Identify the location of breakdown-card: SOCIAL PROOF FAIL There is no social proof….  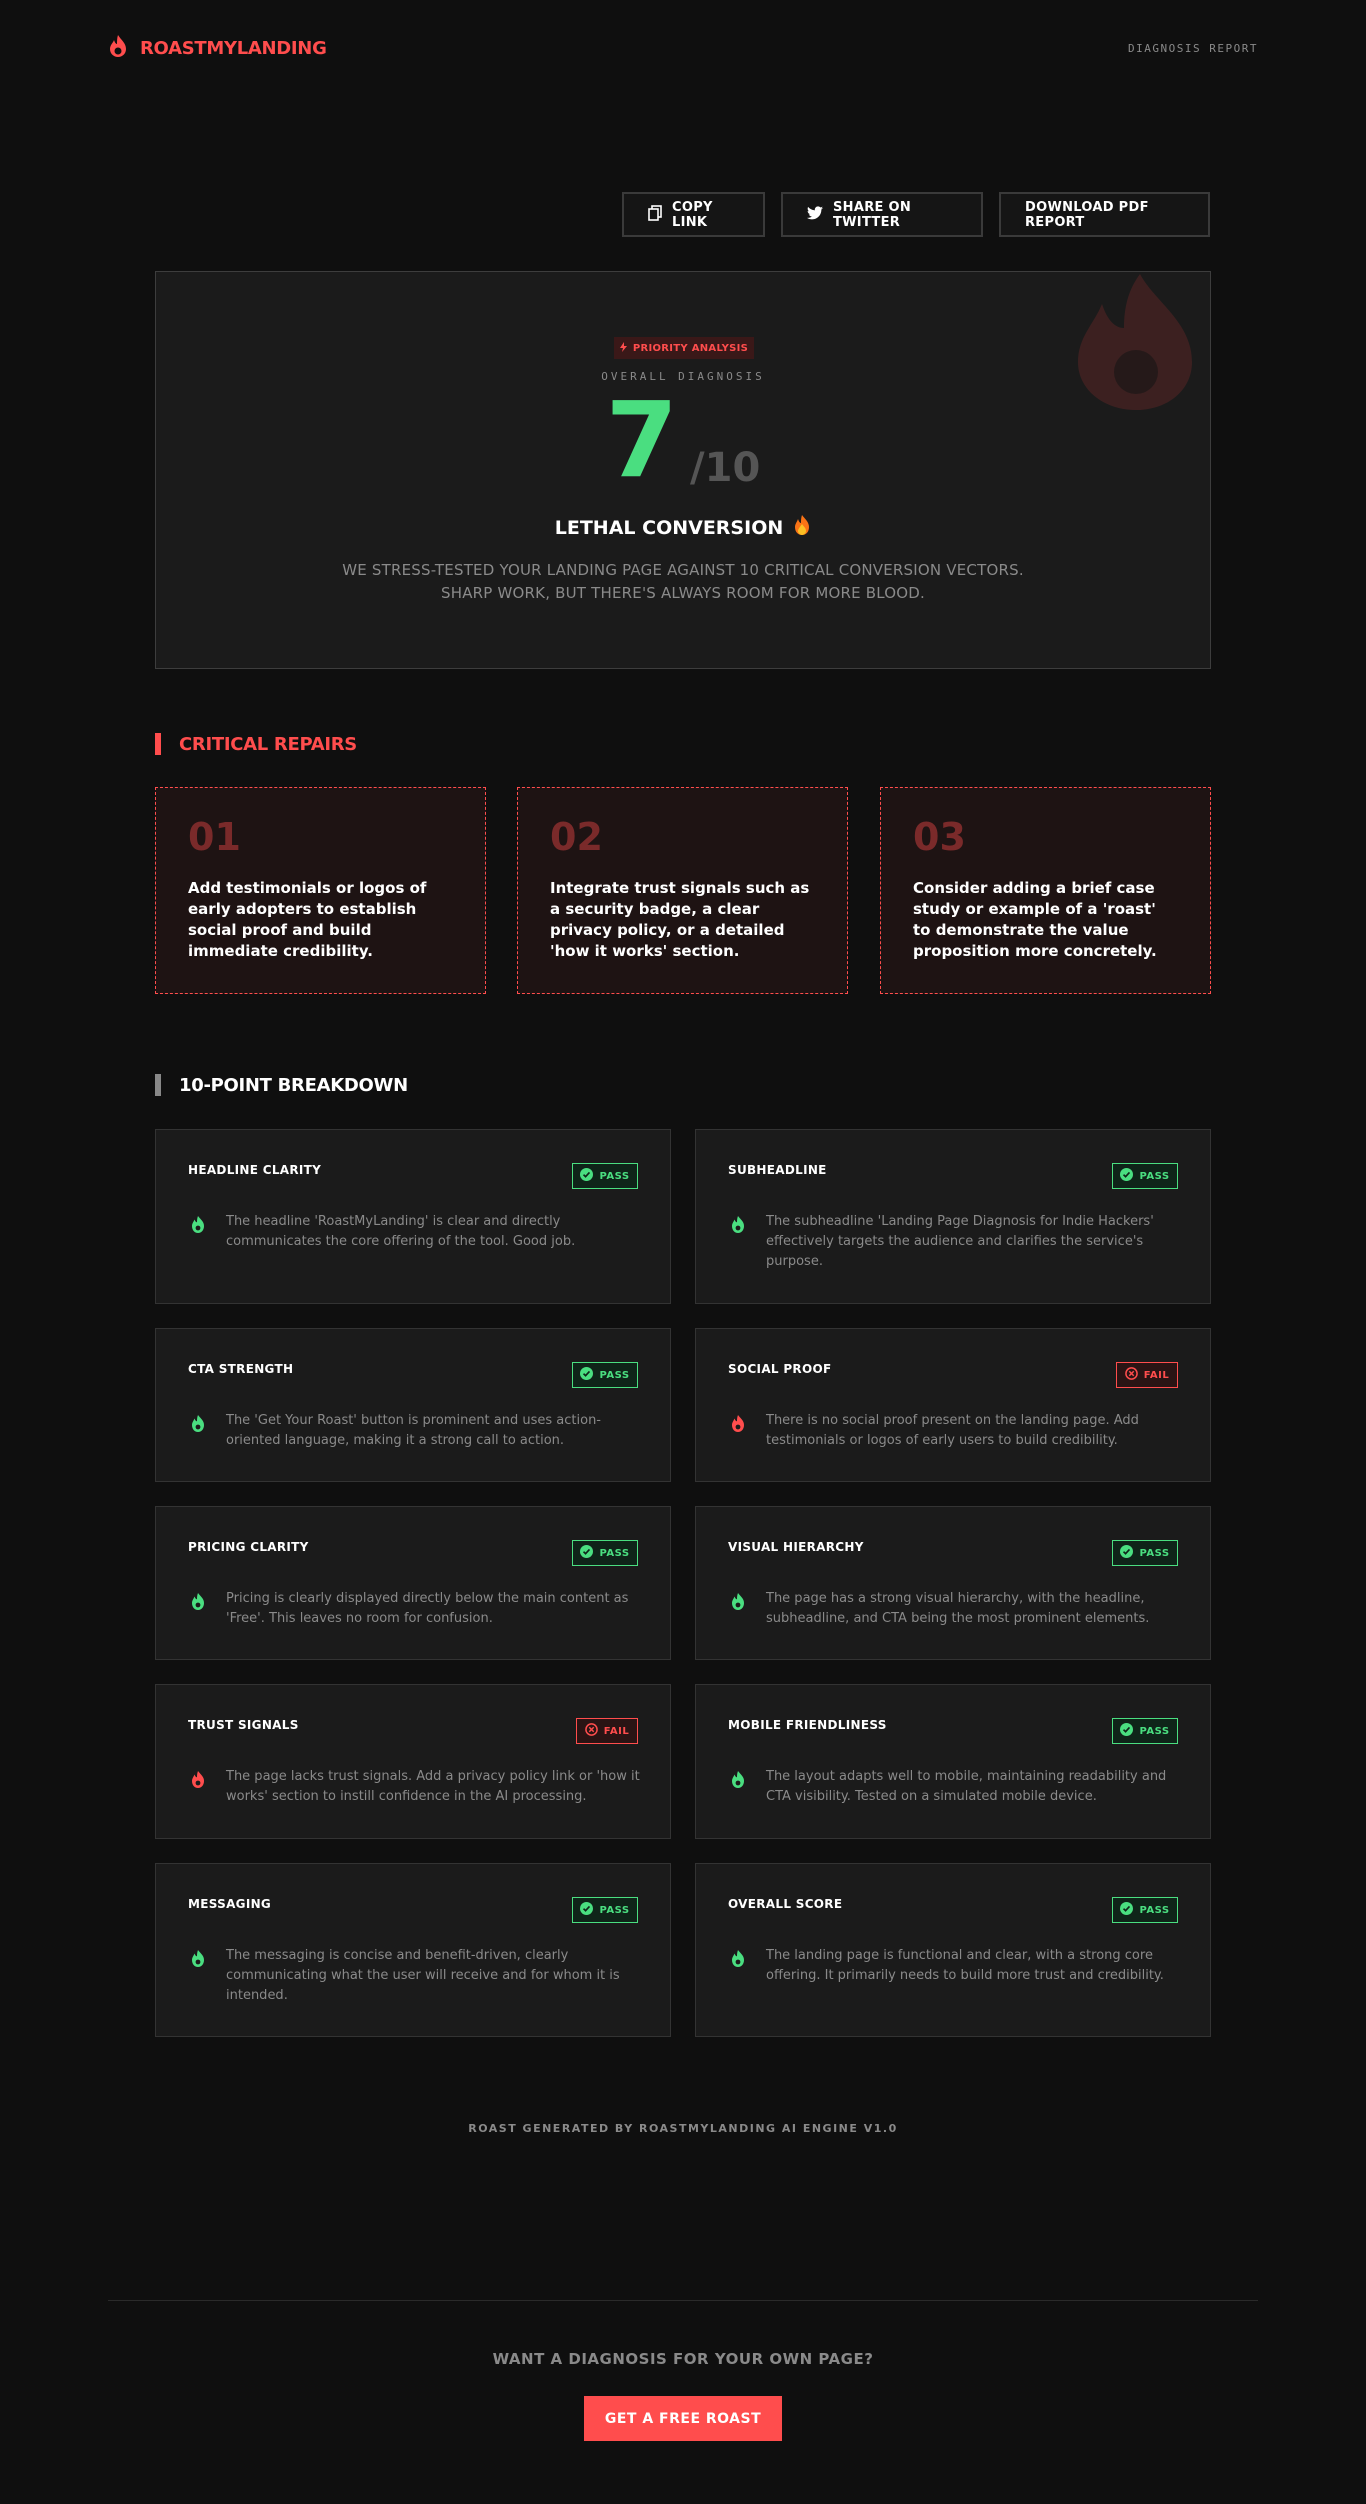
(953, 1405).